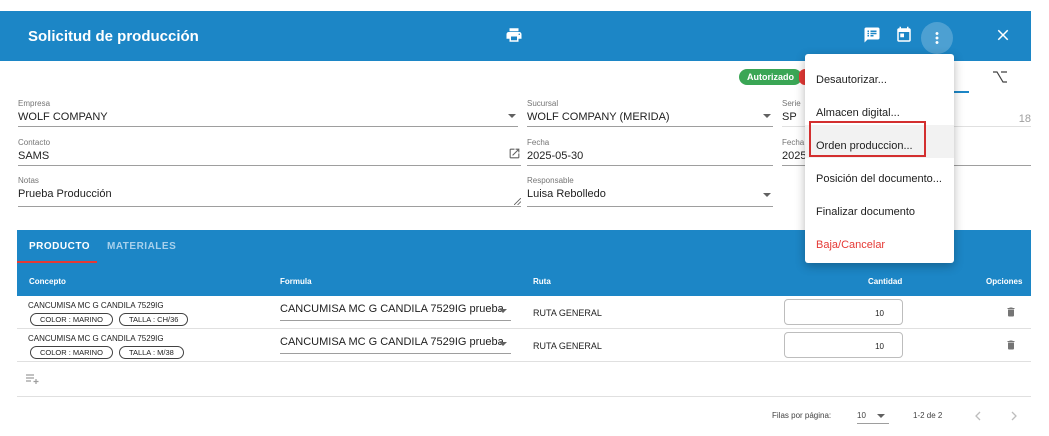 The image size is (1049, 436). Describe the element at coordinates (550, 180) in the screenshot. I see `responsable-label: Responsable` at that location.